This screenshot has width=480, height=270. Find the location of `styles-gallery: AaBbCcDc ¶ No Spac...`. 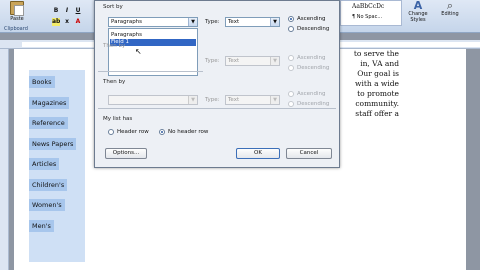

styles-gallery: AaBbCcDc ¶ No Spac... is located at coordinates (371, 13).